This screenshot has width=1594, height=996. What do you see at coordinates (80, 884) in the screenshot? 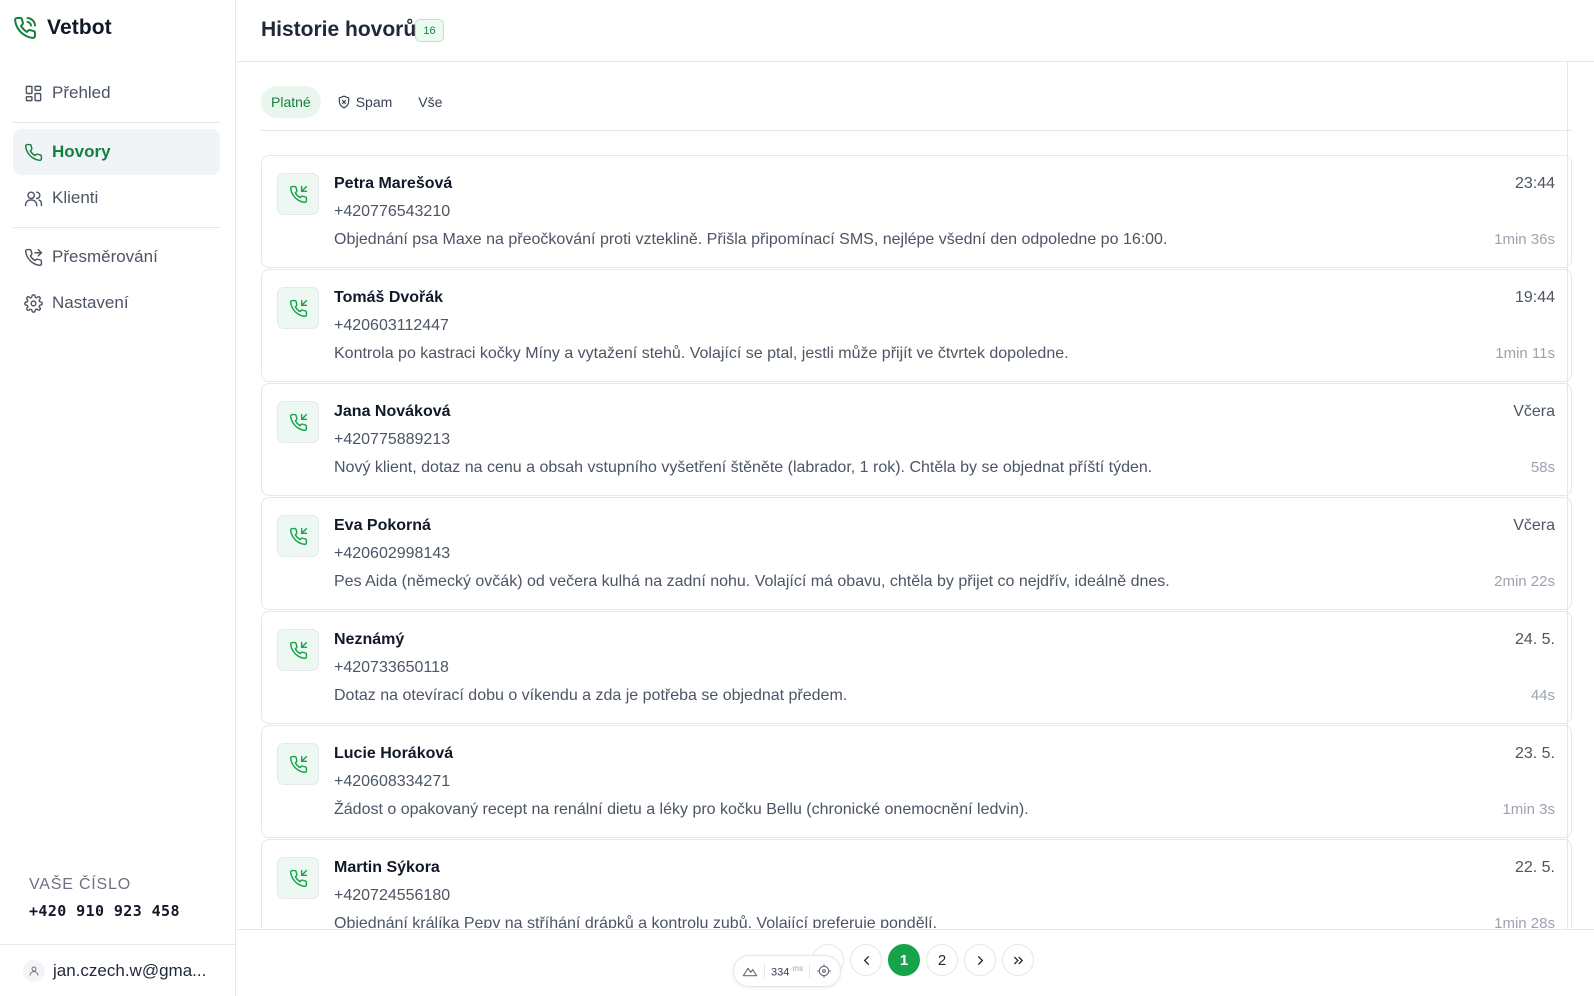
I see `your-number-label: VAŠE ČÍSLO` at bounding box center [80, 884].